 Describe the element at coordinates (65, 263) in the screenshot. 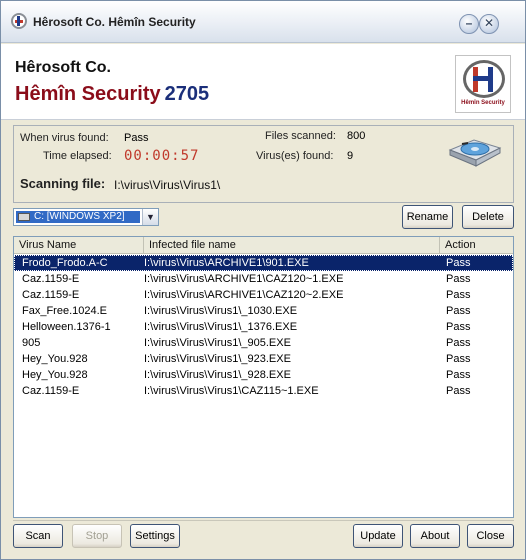

I see `virus-name-cell: Frodo_Frodo.A-C` at that location.